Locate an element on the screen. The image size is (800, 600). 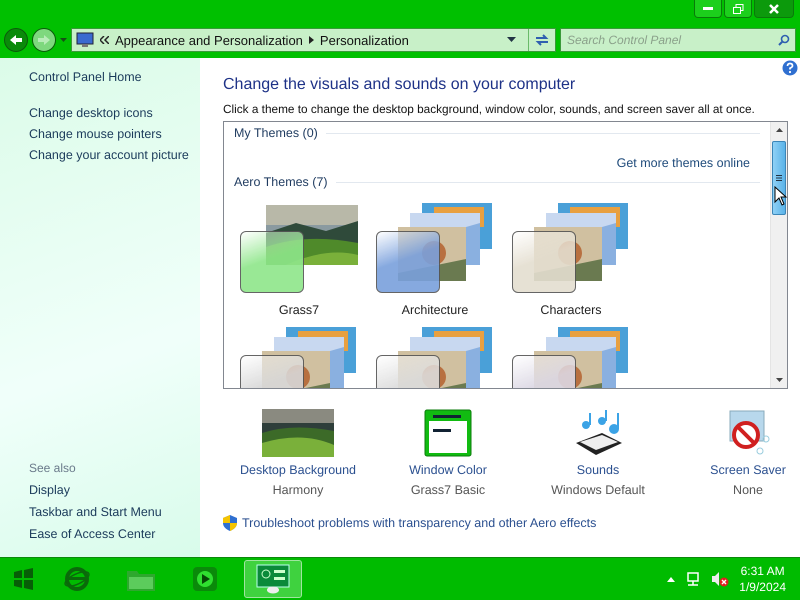
group-heading: My Themes (0) is located at coordinates (276, 133).